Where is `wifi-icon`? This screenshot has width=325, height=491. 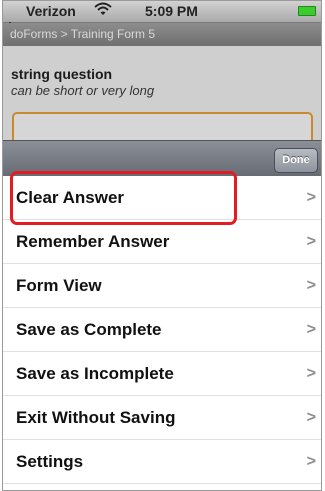
wifi-icon is located at coordinates (103, 10).